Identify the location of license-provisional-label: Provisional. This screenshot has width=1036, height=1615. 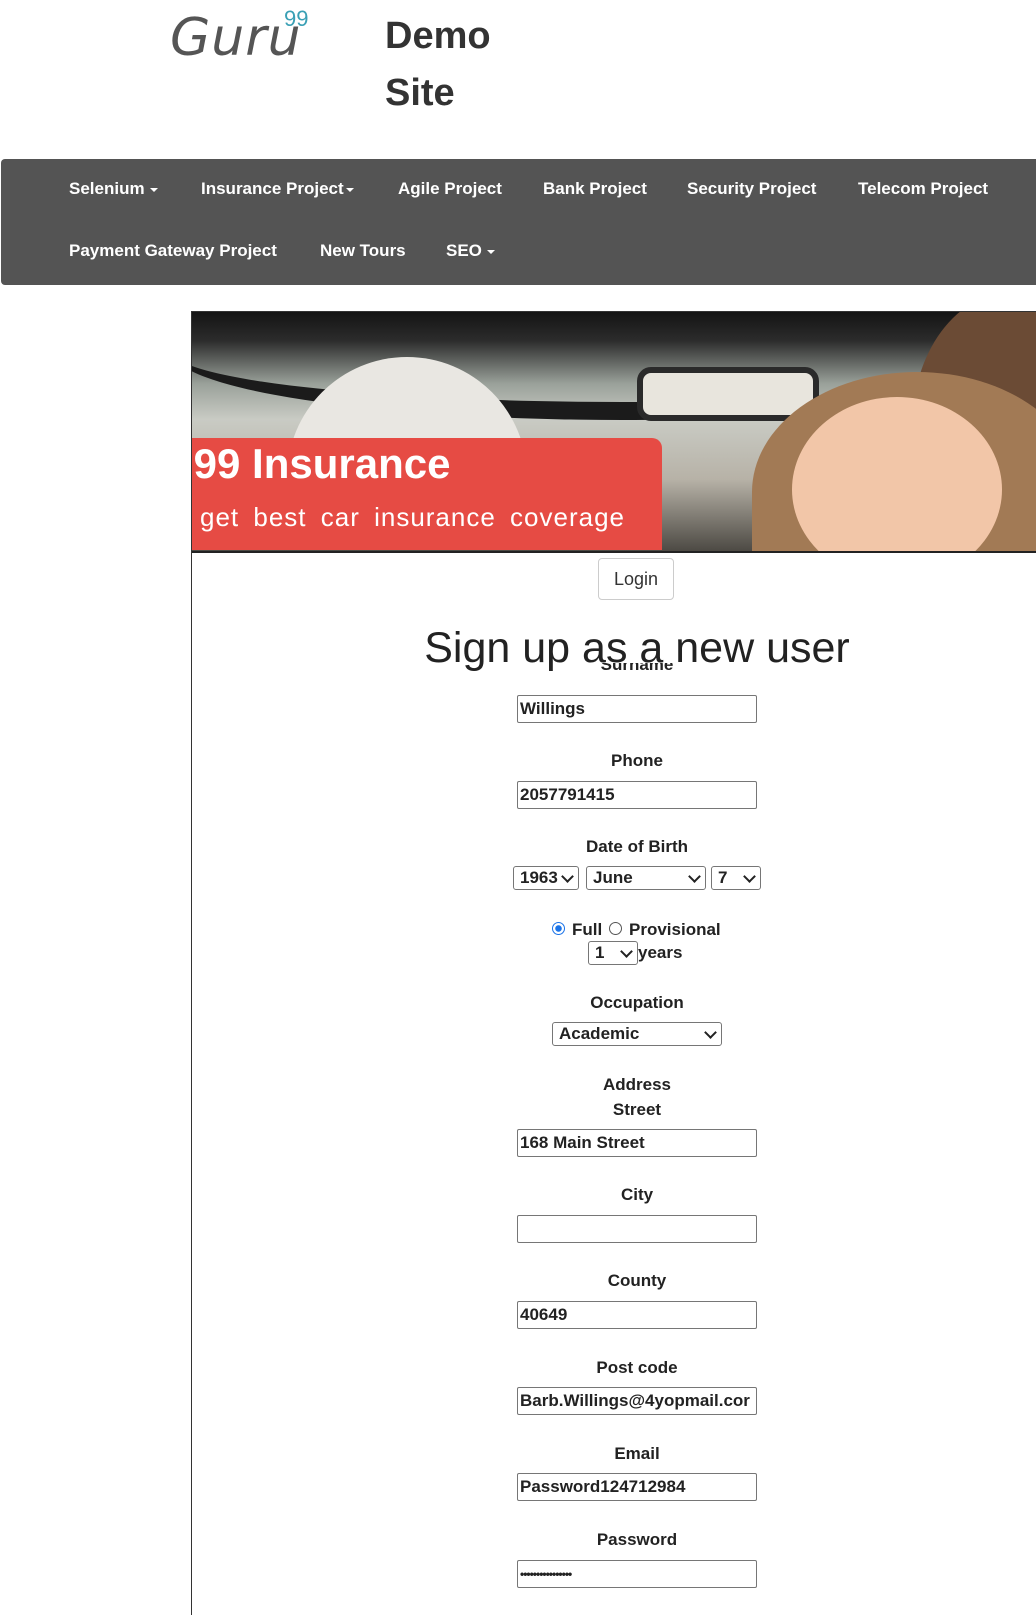
(675, 929).